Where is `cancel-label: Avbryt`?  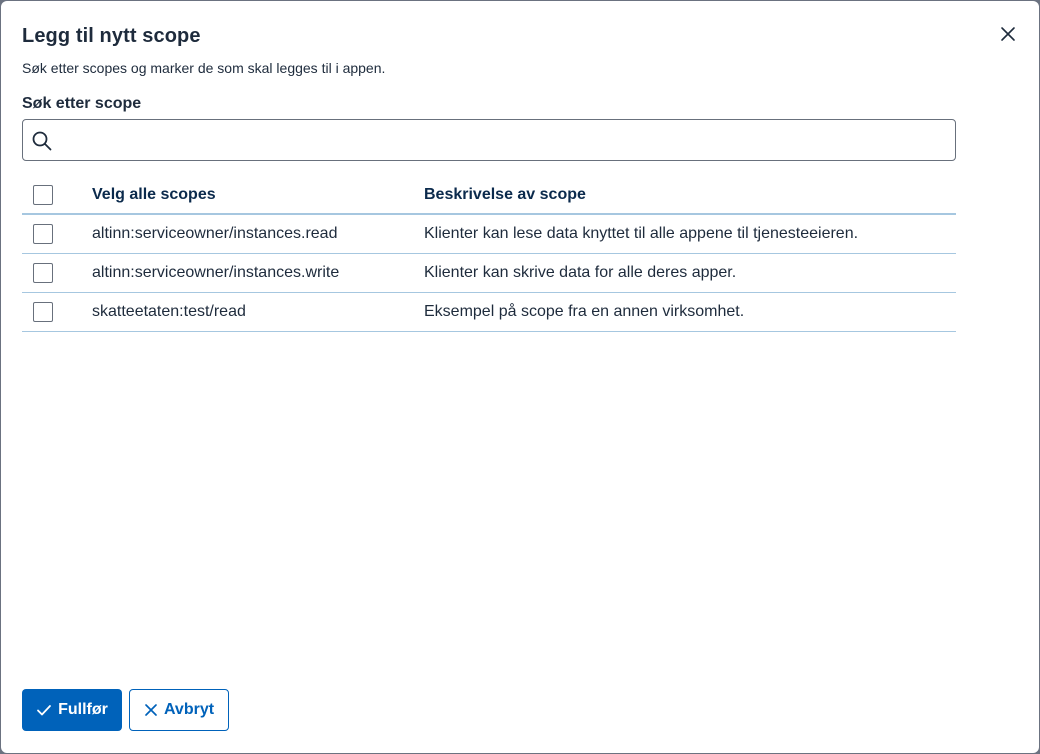
cancel-label: Avbryt is located at coordinates (189, 709).